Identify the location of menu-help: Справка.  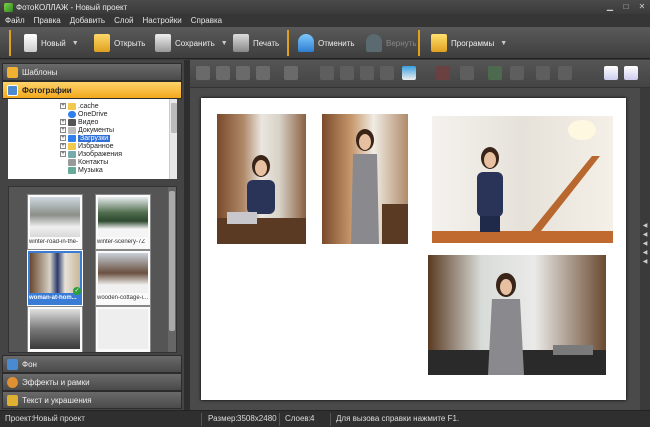
(206, 20).